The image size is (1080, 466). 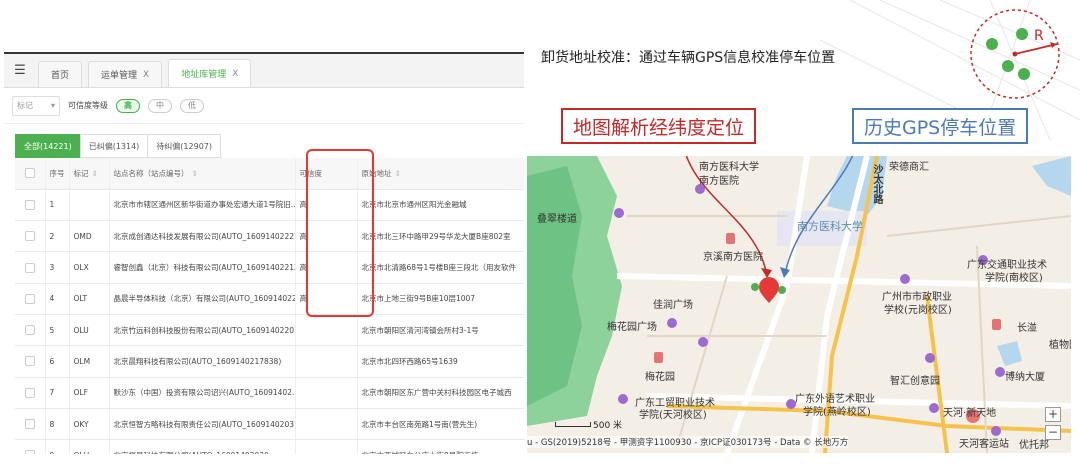 I want to click on tab-waybill: 运单管理 X, so click(x=125, y=74).